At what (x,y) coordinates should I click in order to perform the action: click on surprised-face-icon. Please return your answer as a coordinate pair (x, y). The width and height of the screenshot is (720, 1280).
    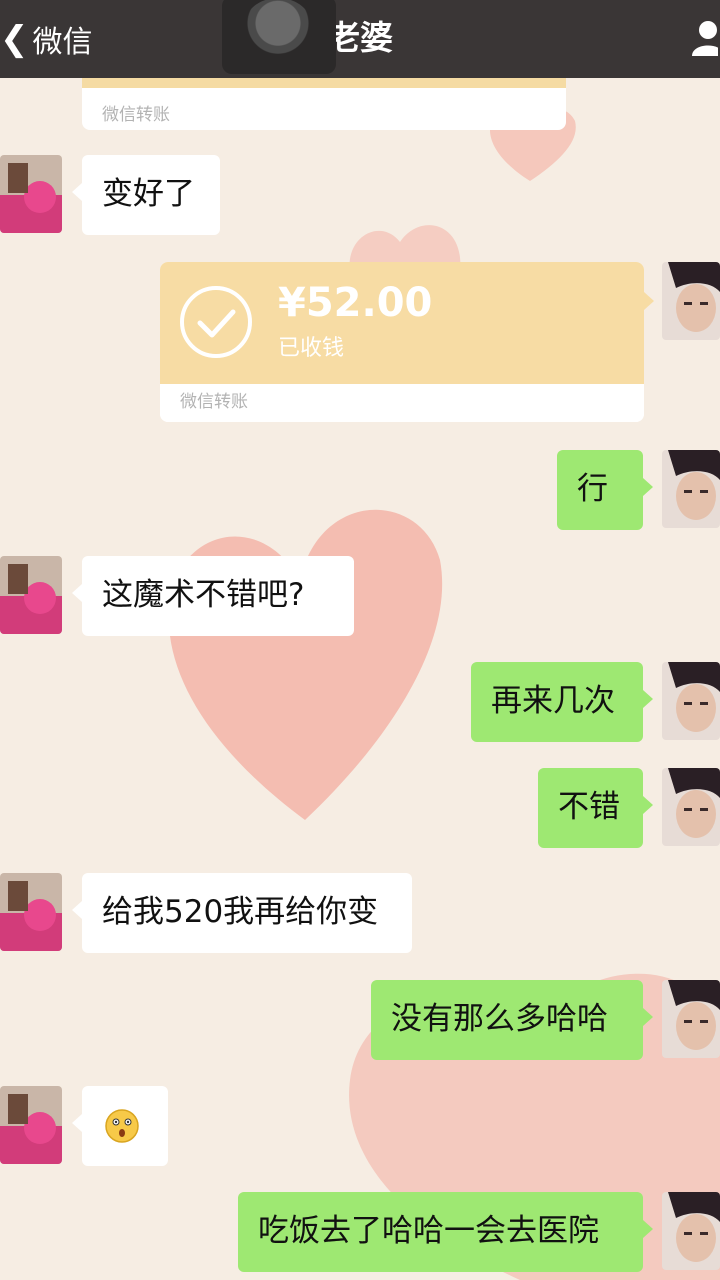
    Looking at the image, I should click on (122, 1126).